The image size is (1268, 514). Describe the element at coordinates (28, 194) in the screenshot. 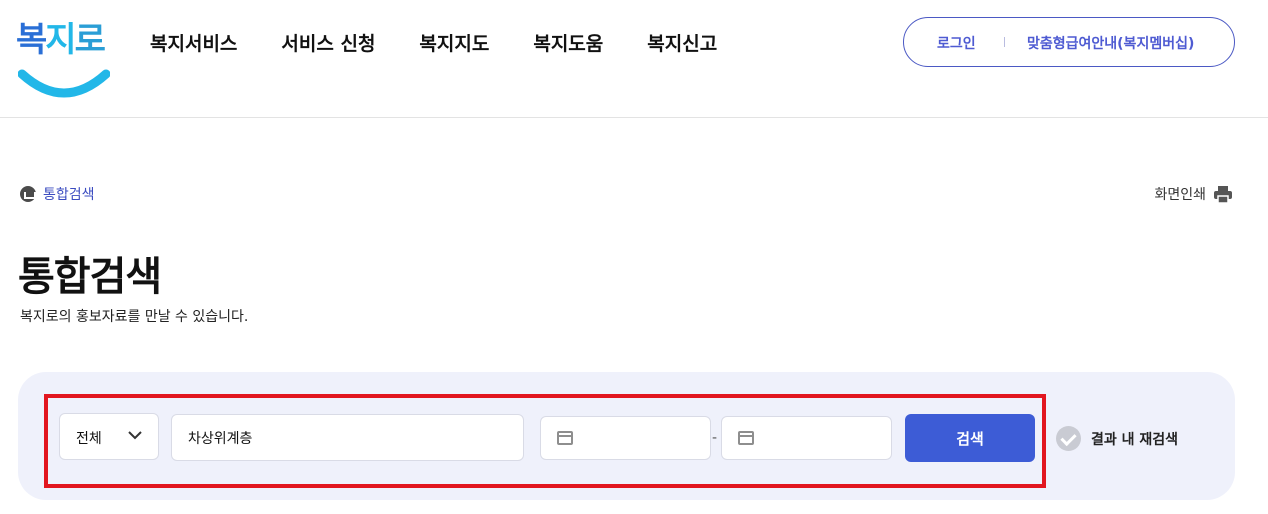

I see `home-icon` at that location.